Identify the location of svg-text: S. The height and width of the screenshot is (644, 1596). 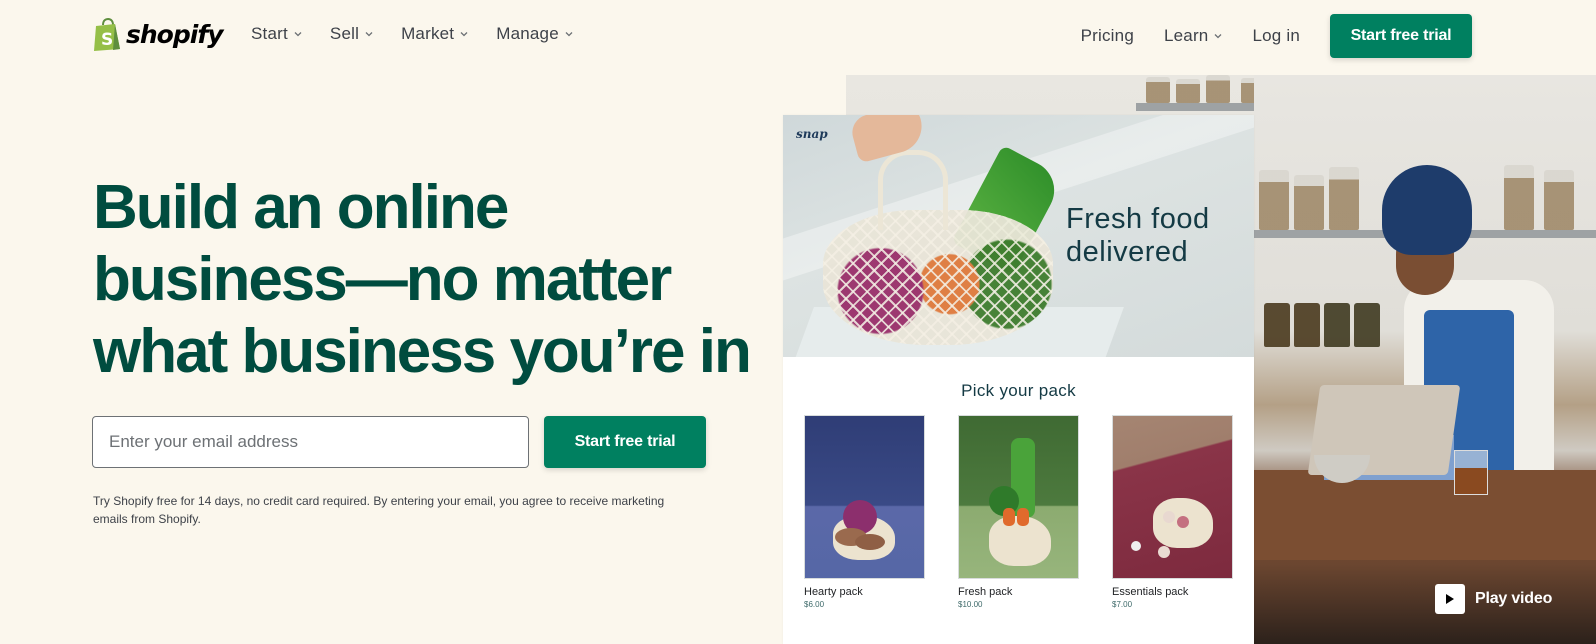
(107, 40).